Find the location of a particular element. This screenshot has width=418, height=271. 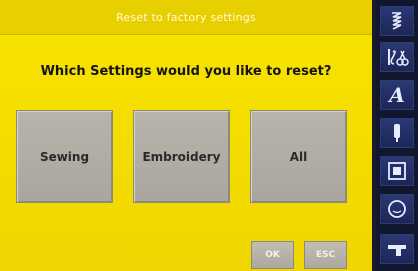

sidebar-item-alphabet: A is located at coordinates (397, 95).